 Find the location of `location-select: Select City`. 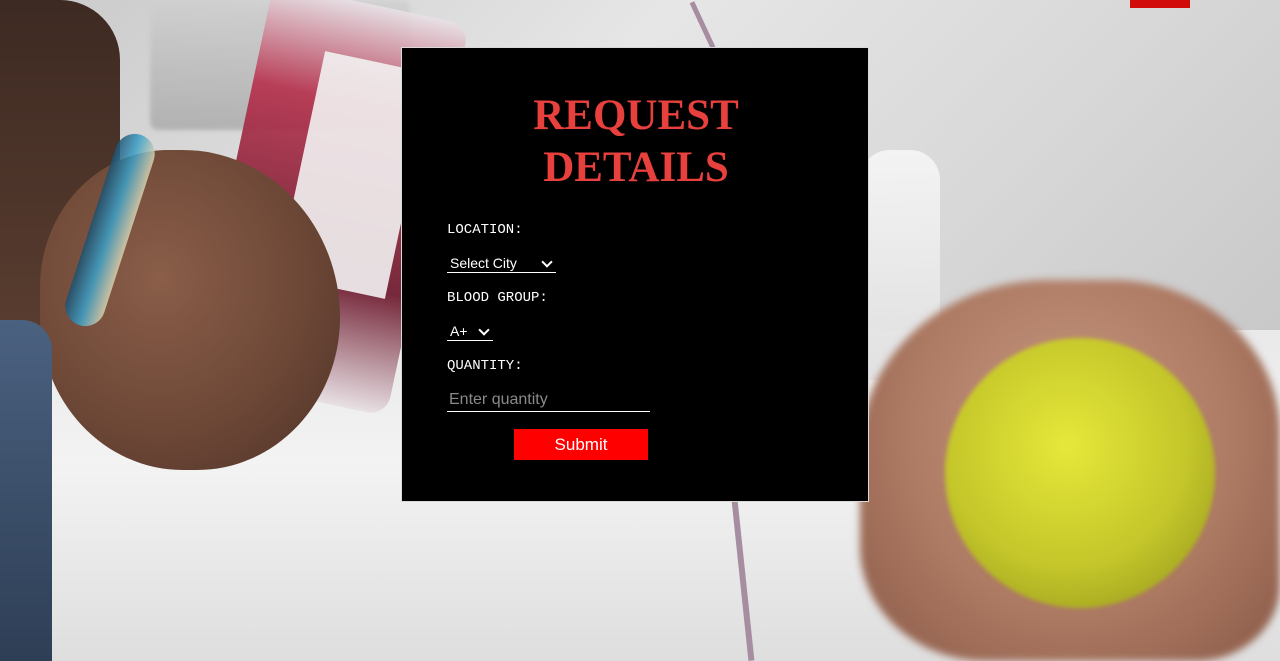

location-select: Select City is located at coordinates (501, 264).